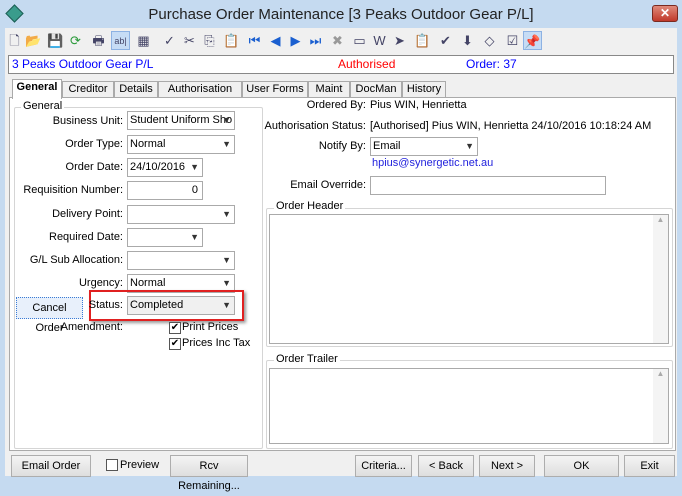  I want to click on order-header-label: Order Header, so click(310, 206).